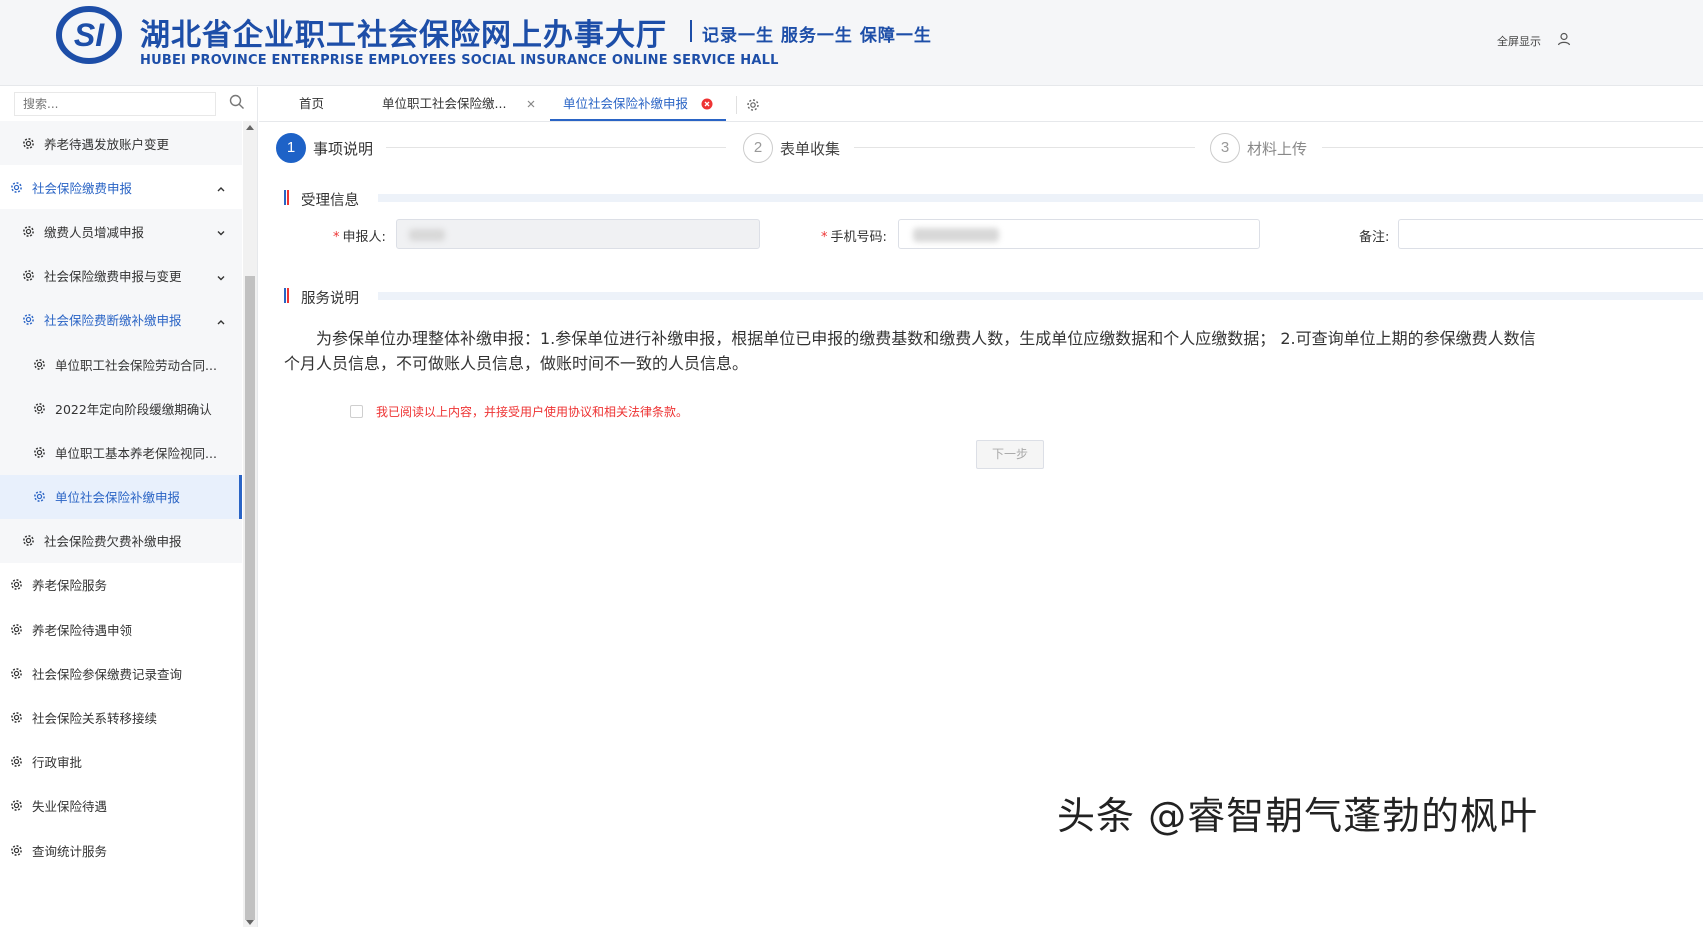 This screenshot has height=927, width=1703. I want to click on sidebar-item: 行政审批, so click(121, 761).